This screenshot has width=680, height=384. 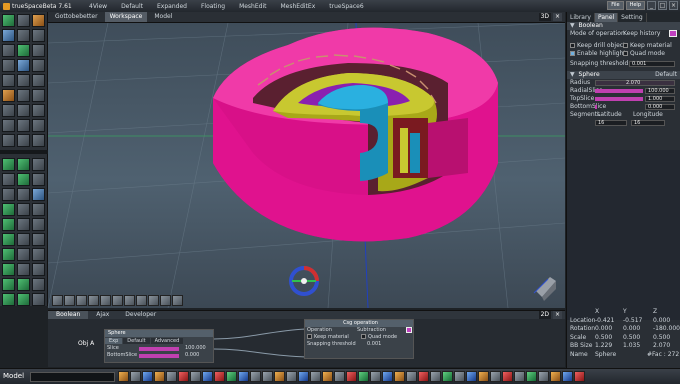 What do you see at coordinates (572, 53) in the screenshot?
I see `enable-highlight-checkbox` at bounding box center [572, 53].